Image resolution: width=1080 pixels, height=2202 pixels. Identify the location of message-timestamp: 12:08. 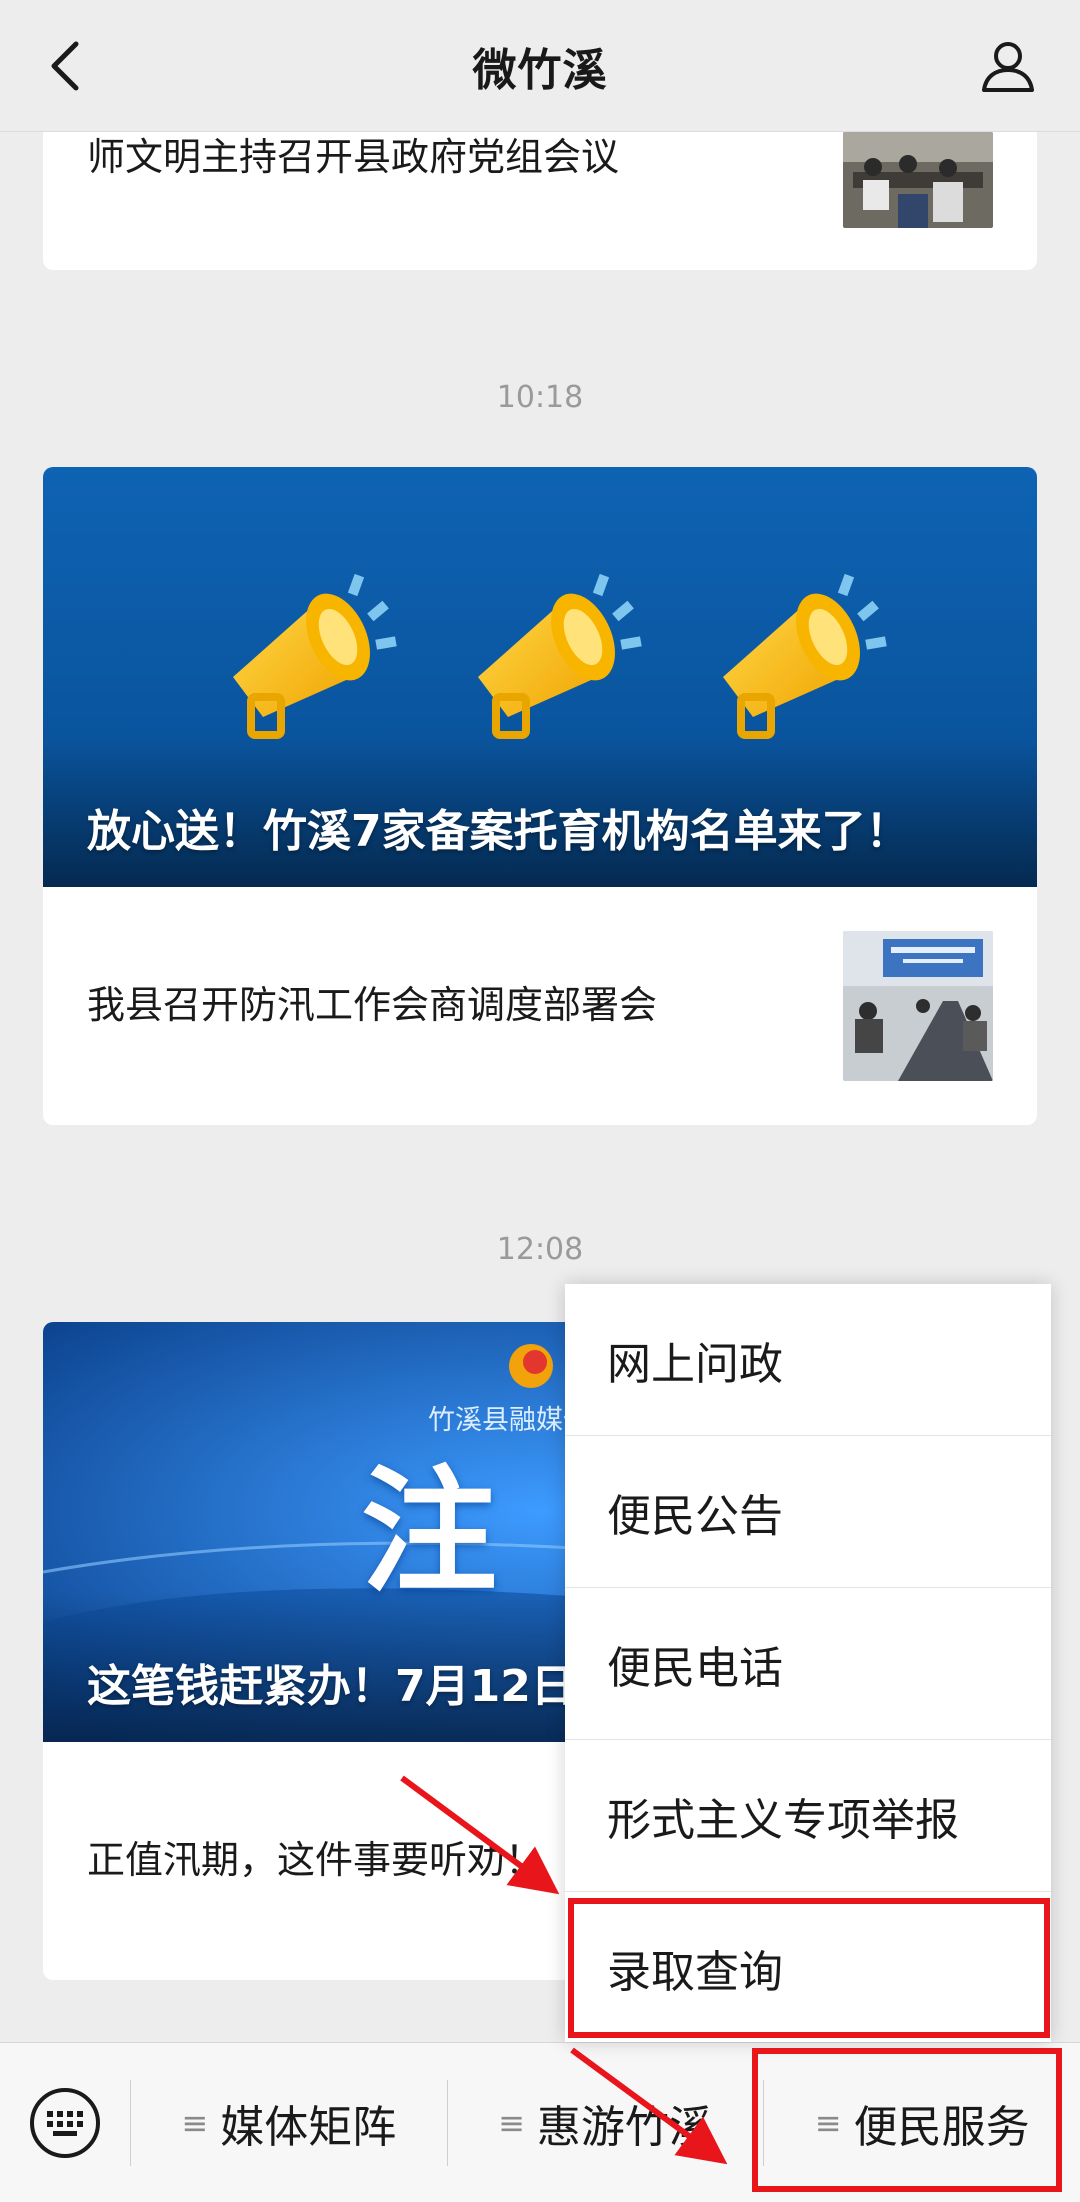
(540, 1249).